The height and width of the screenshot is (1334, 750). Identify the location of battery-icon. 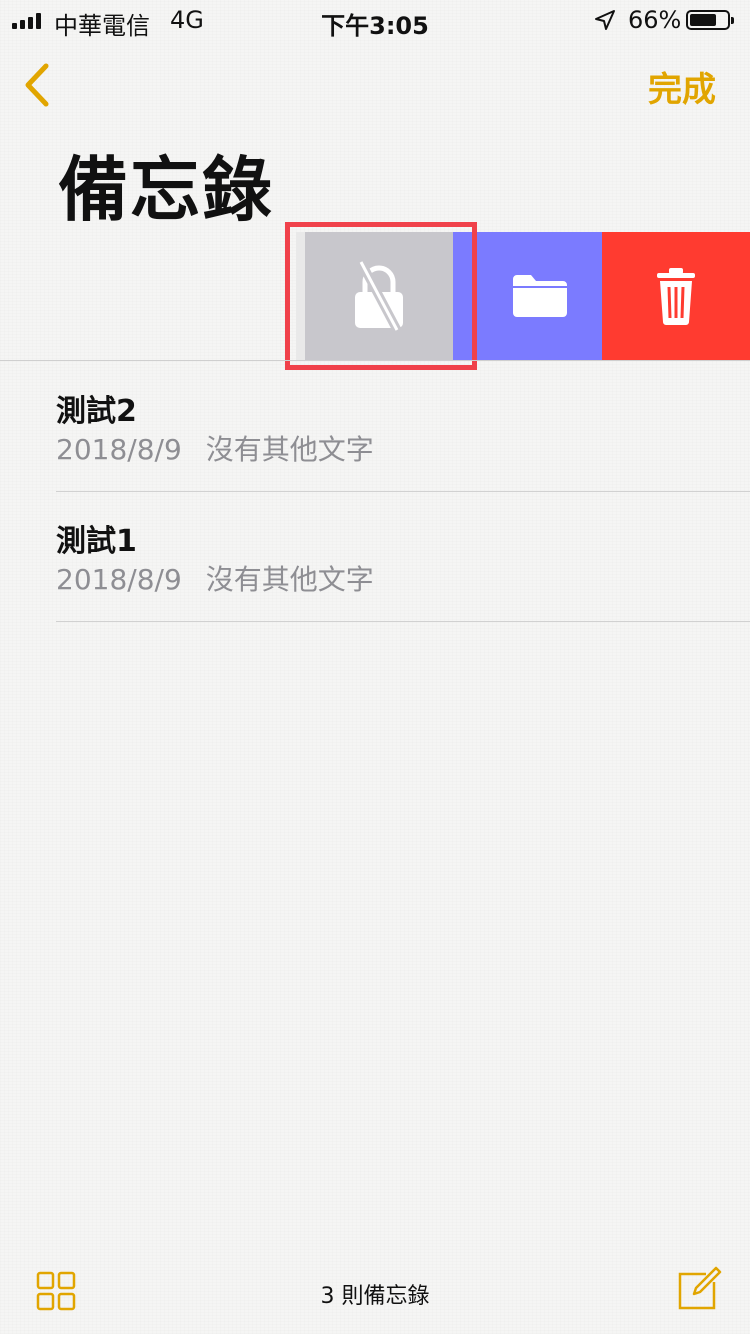
(710, 20).